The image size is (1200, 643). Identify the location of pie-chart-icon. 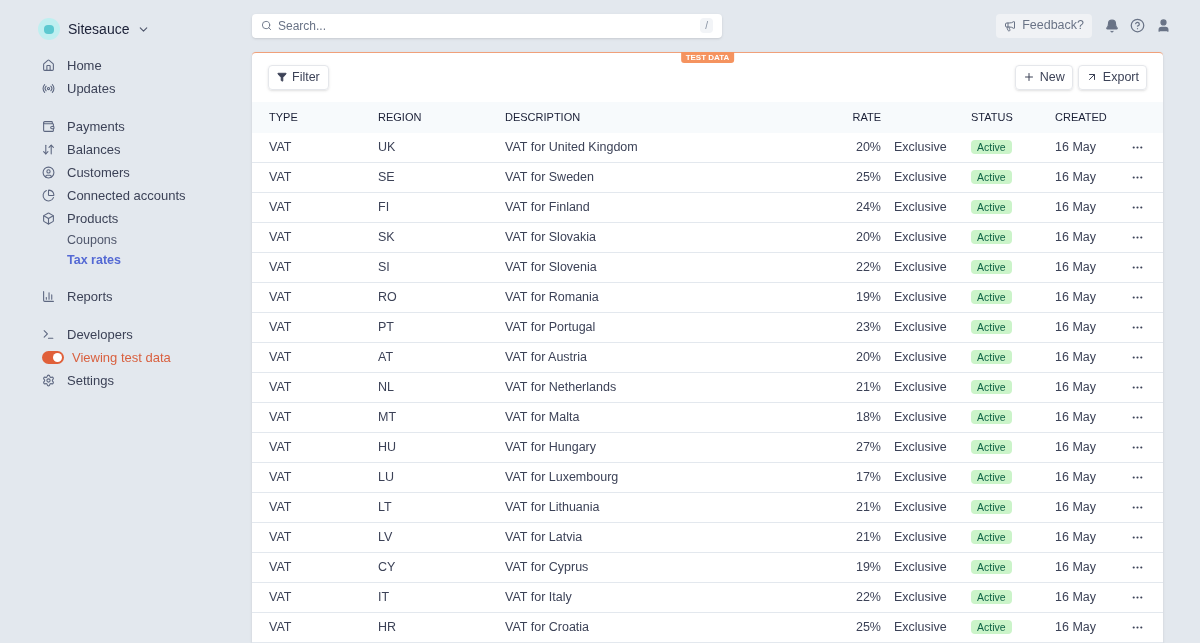
(48, 195).